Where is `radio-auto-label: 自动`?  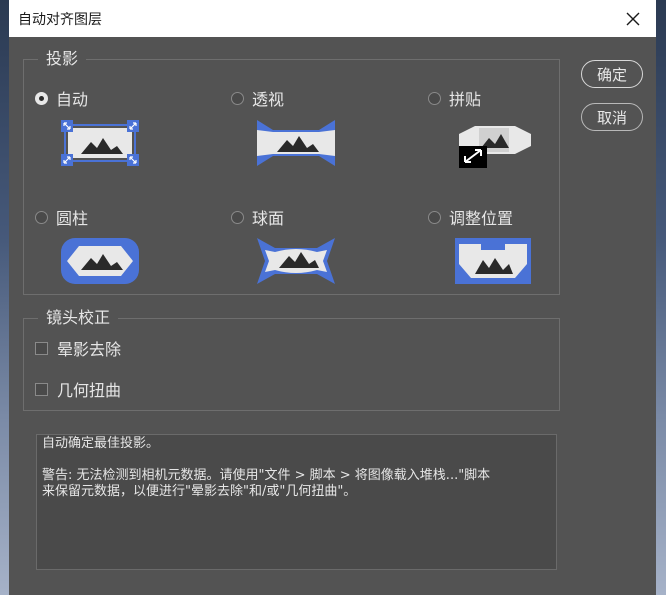
radio-auto-label: 自动 is located at coordinates (72, 99).